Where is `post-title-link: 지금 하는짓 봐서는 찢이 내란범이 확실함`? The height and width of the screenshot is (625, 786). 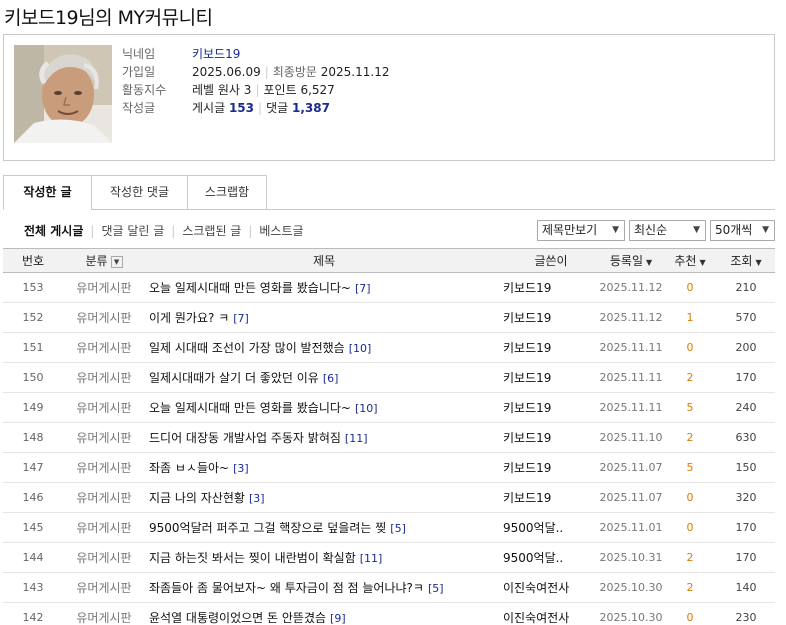
post-title-link: 지금 하는짓 봐서는 찢이 내란범이 확실함 is located at coordinates (252, 558).